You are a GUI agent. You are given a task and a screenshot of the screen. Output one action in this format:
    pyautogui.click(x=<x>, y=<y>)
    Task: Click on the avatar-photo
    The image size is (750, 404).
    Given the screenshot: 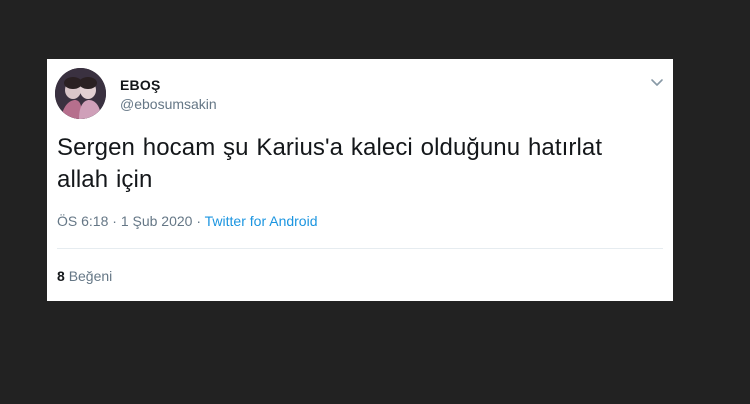 What is the action you would take?
    pyautogui.click(x=80, y=93)
    